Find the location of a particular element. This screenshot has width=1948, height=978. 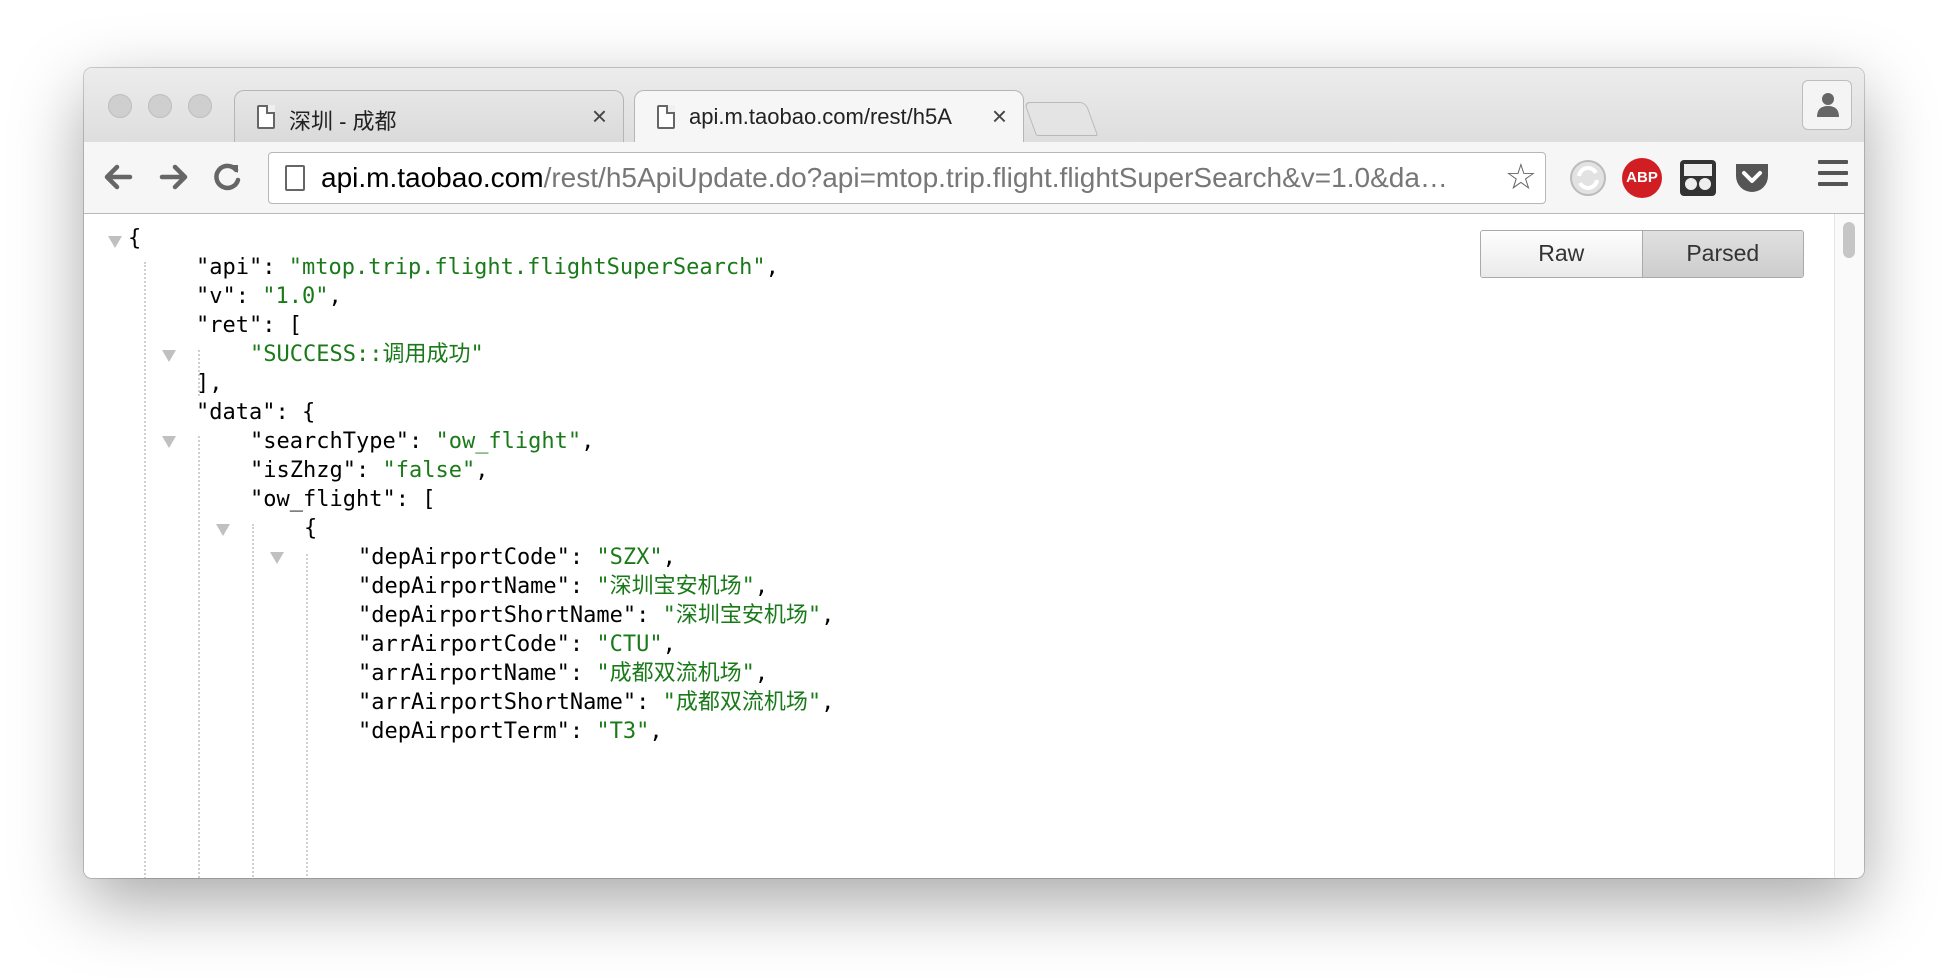

ghostery-extension-button is located at coordinates (1698, 178).